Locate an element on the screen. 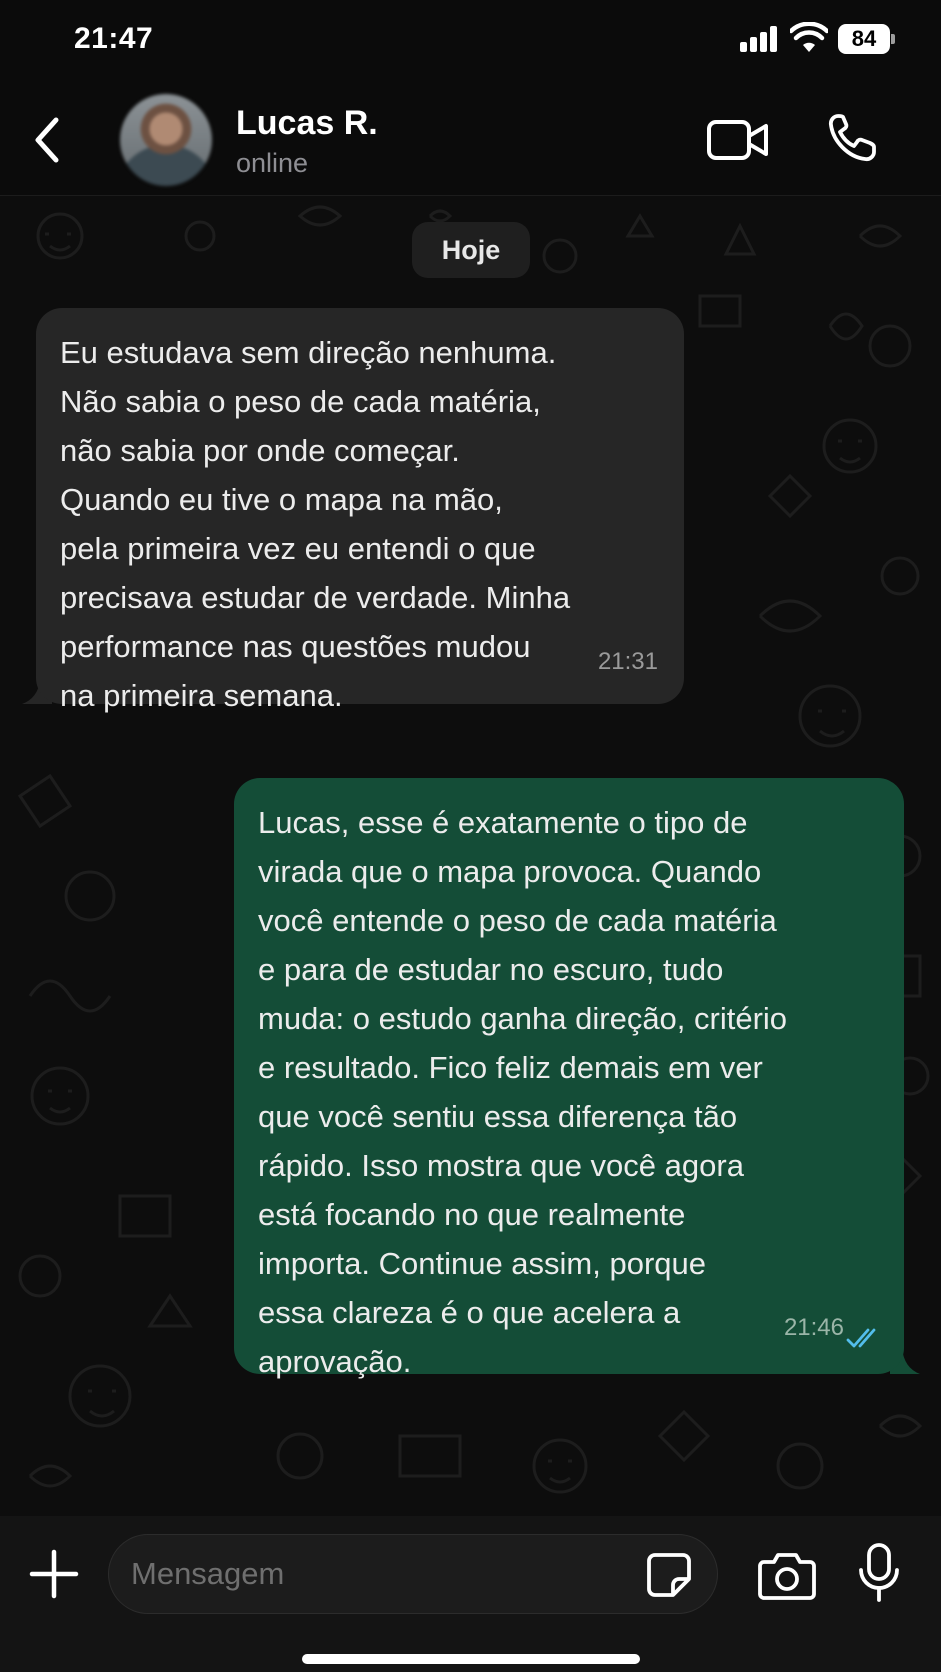 The width and height of the screenshot is (941, 1672). wifi-icon is located at coordinates (809, 37).